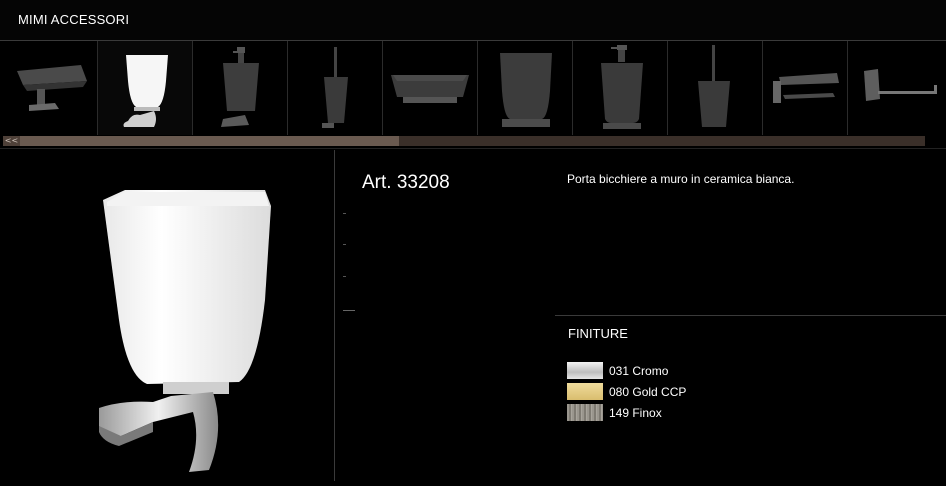 This screenshot has height=486, width=946. I want to click on thumbnail-soap-dispenser-standing, so click(620, 88).